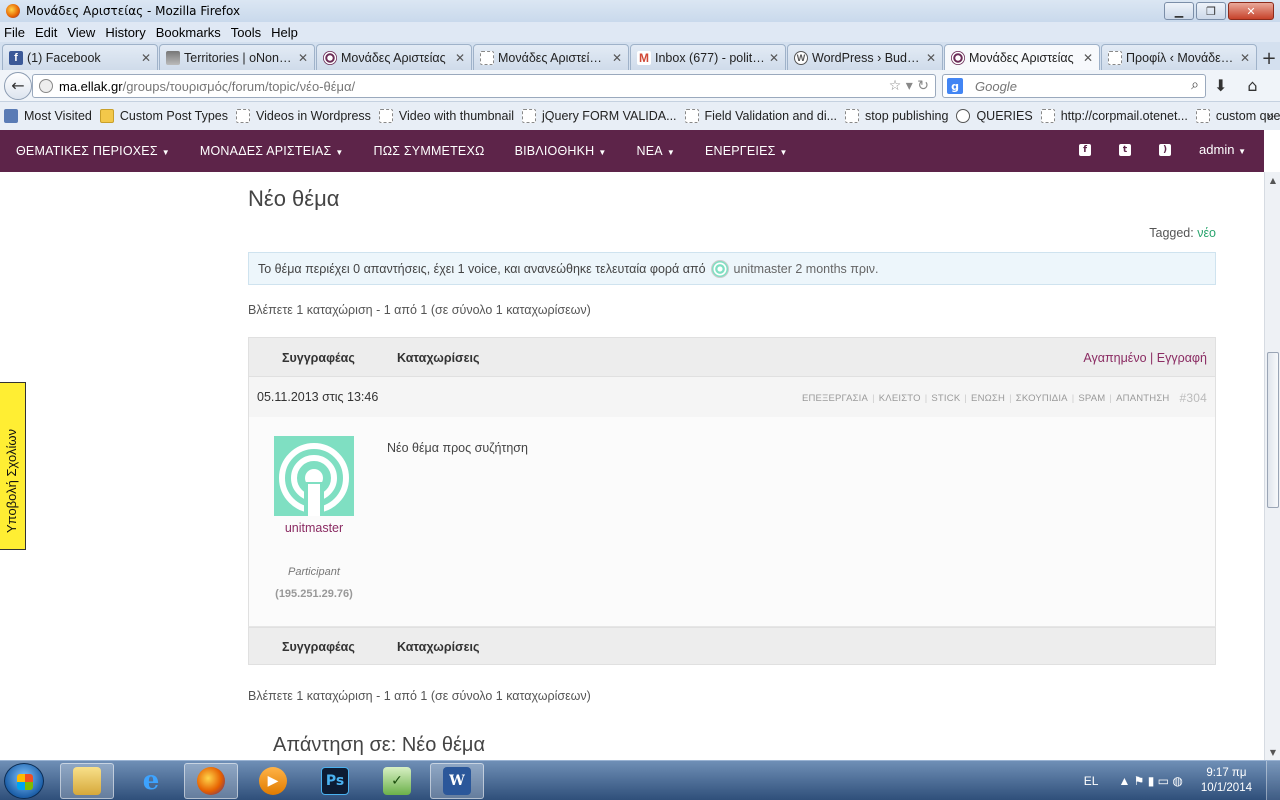  What do you see at coordinates (273, 781) in the screenshot?
I see `taskbar-app-media-player: ▶` at bounding box center [273, 781].